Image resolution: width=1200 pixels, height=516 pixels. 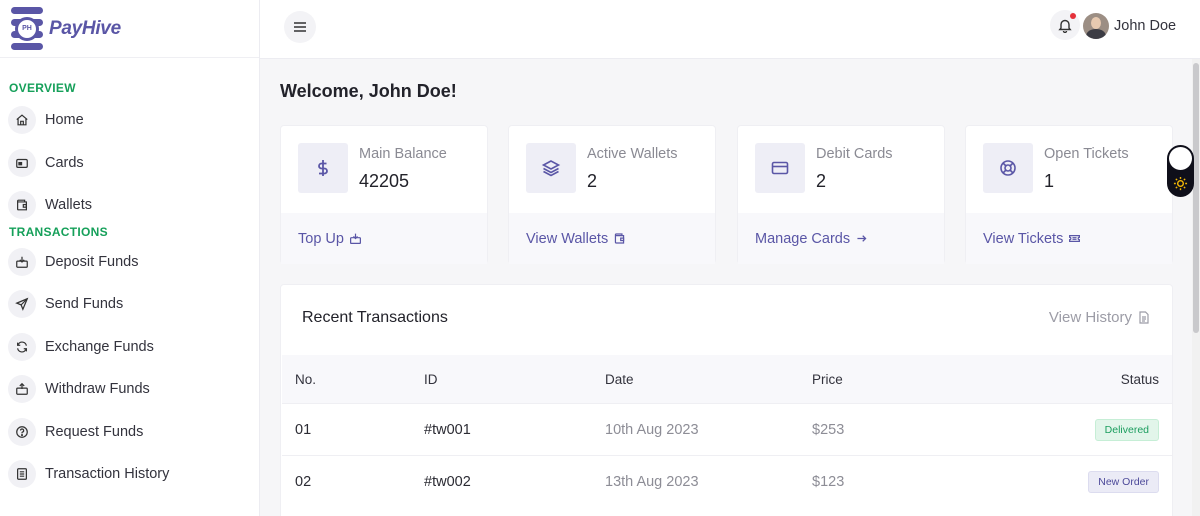 What do you see at coordinates (42, 88) in the screenshot?
I see `section-title-overview: OVERVIEW` at bounding box center [42, 88].